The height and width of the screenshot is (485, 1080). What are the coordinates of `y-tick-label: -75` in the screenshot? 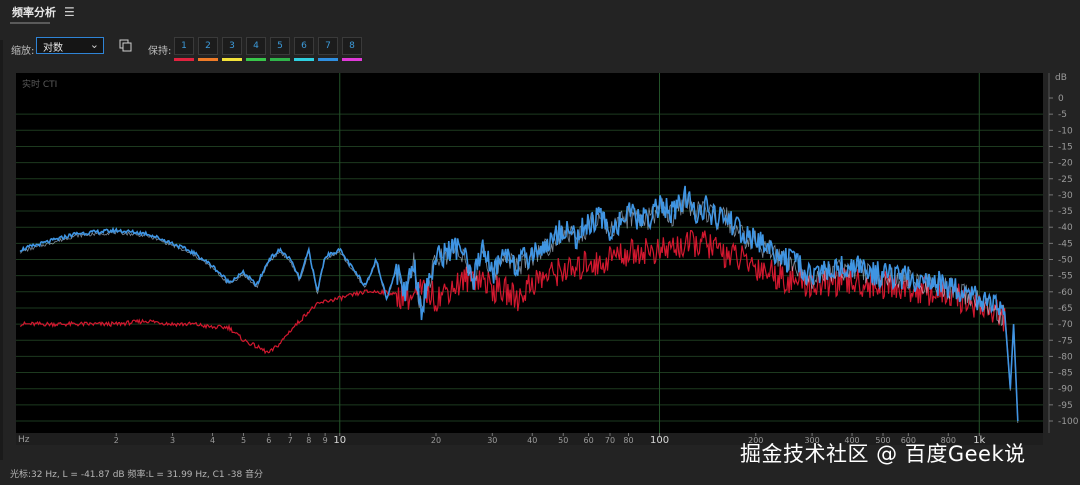 It's located at (1065, 341).